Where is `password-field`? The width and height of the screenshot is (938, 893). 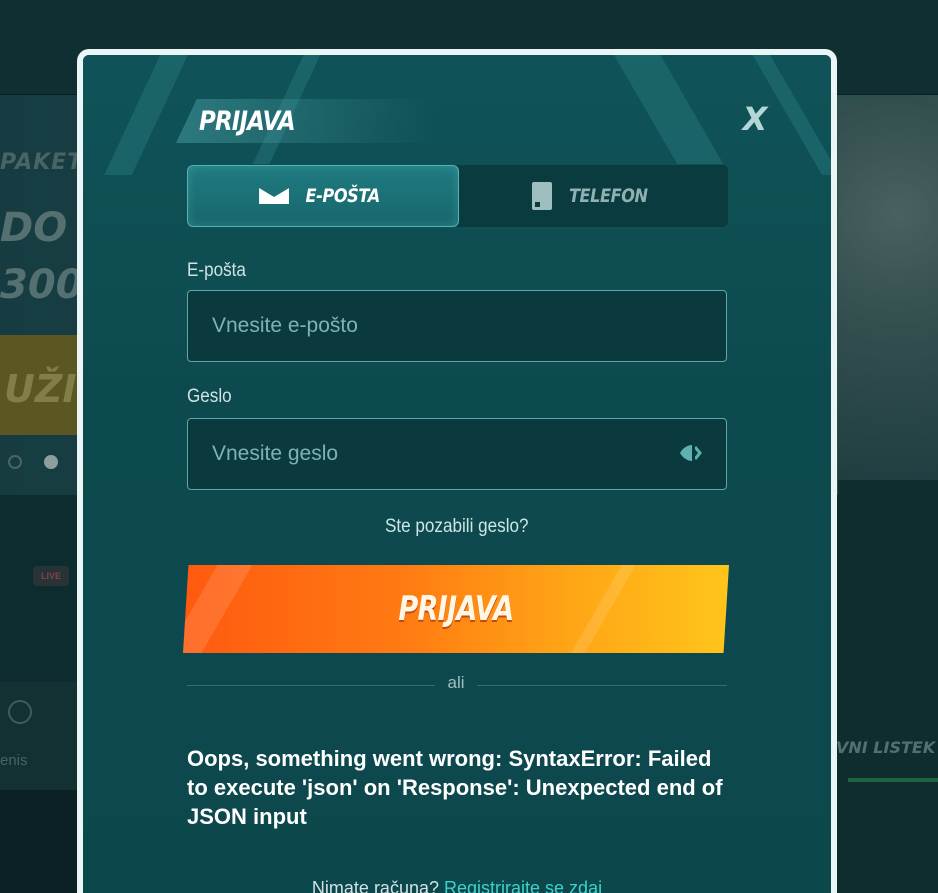 password-field is located at coordinates (457, 454).